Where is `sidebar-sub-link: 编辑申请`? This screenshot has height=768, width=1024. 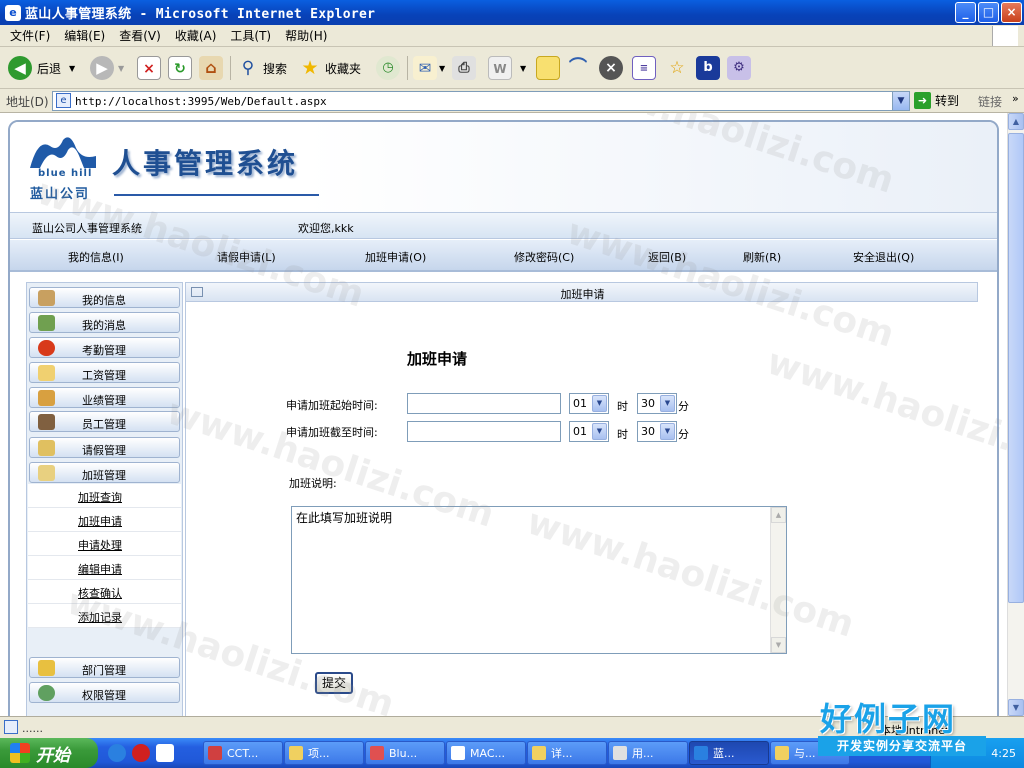
sidebar-sub-link: 编辑申请 is located at coordinates (100, 569).